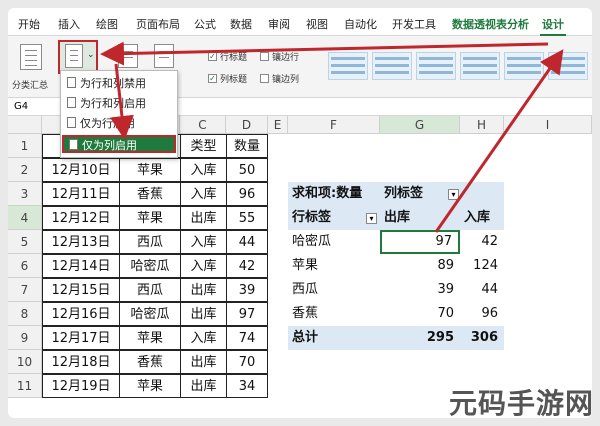  I want to click on arrow-to-menu-item, so click(122, 101).